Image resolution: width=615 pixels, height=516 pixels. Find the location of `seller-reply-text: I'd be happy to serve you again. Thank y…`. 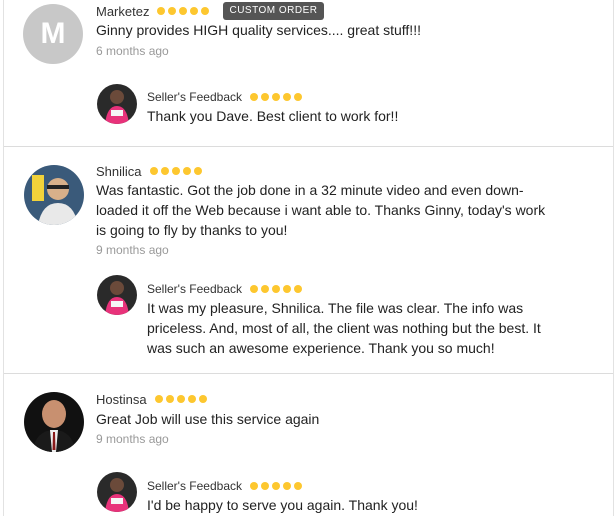

seller-reply-text: I'd be happy to serve you again. Thank y… is located at coordinates (282, 505).